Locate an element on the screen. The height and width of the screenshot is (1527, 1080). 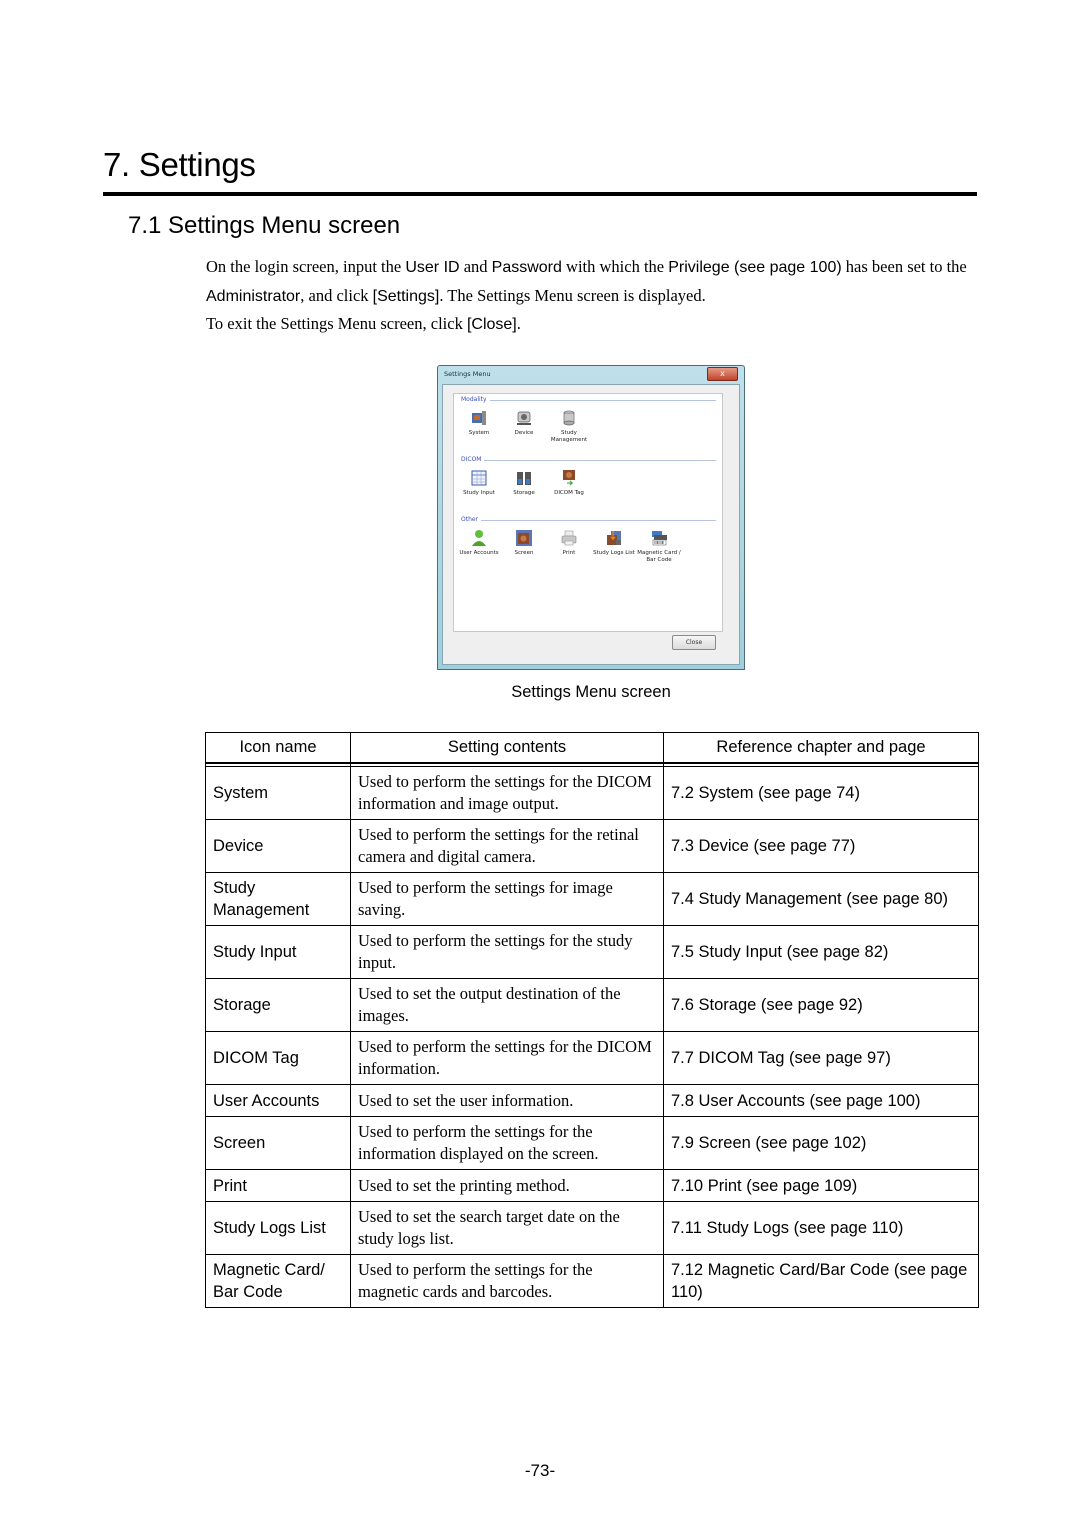
tile-dicom-tag: DICOM Tag is located at coordinates (569, 483).